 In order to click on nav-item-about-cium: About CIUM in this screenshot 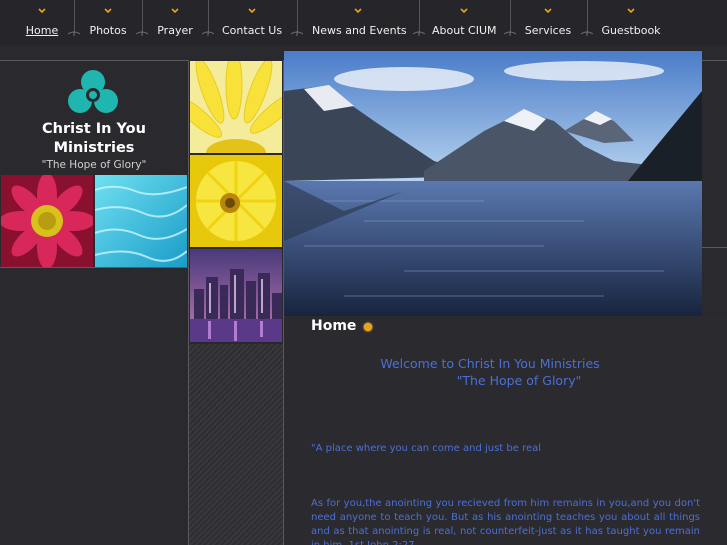, I will do `click(464, 23)`.